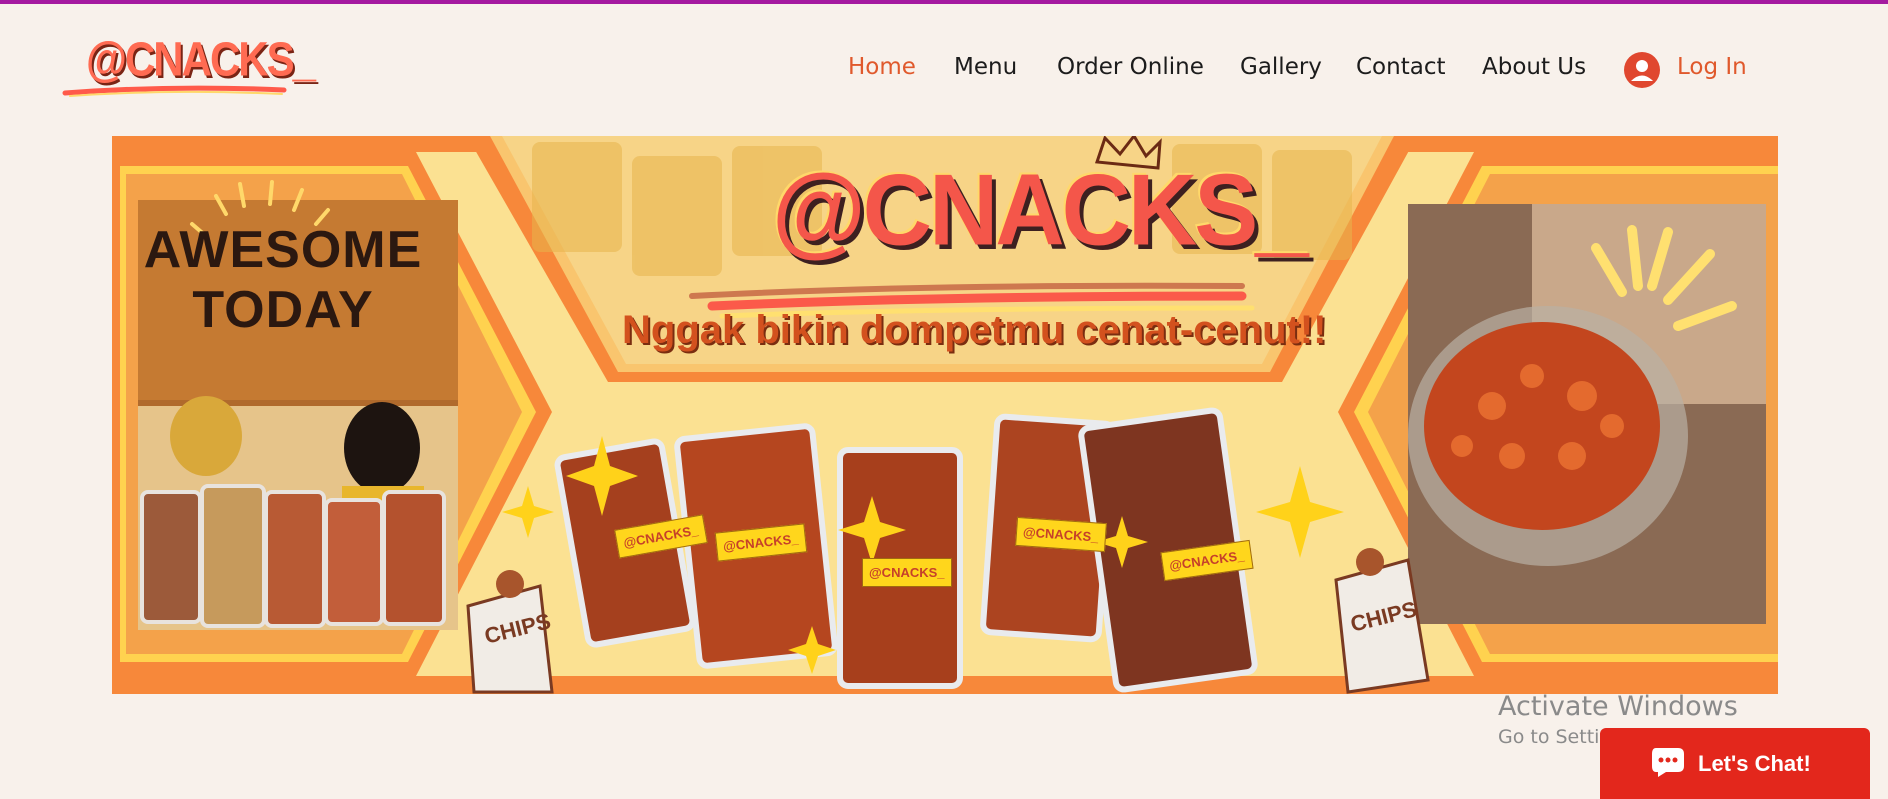  I want to click on banner-brand-title: @CNACKS_, so click(1040, 210).